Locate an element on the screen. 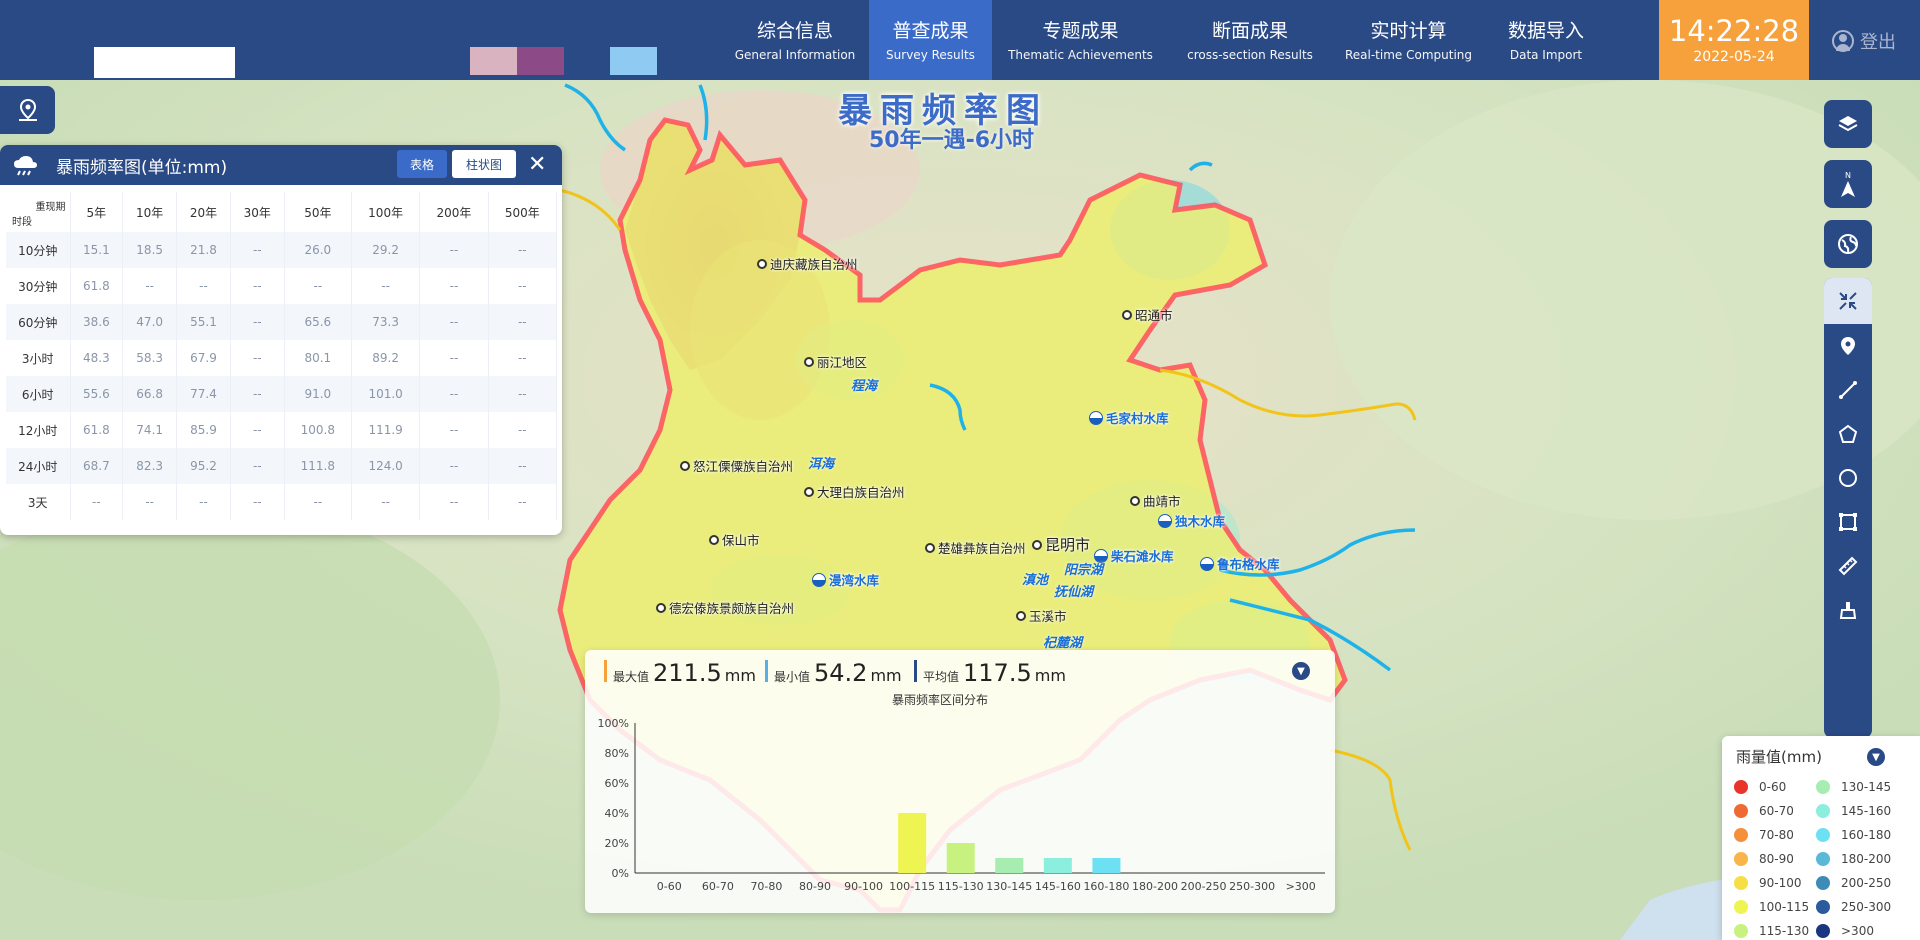  tab-table: 表格 is located at coordinates (422, 164).